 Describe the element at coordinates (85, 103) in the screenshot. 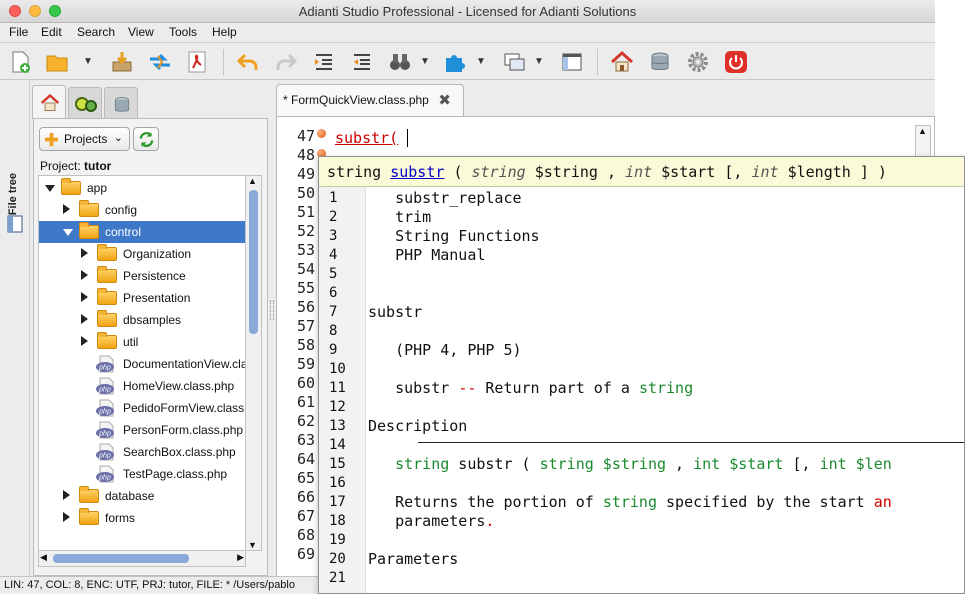

I see `tab-snippets` at that location.